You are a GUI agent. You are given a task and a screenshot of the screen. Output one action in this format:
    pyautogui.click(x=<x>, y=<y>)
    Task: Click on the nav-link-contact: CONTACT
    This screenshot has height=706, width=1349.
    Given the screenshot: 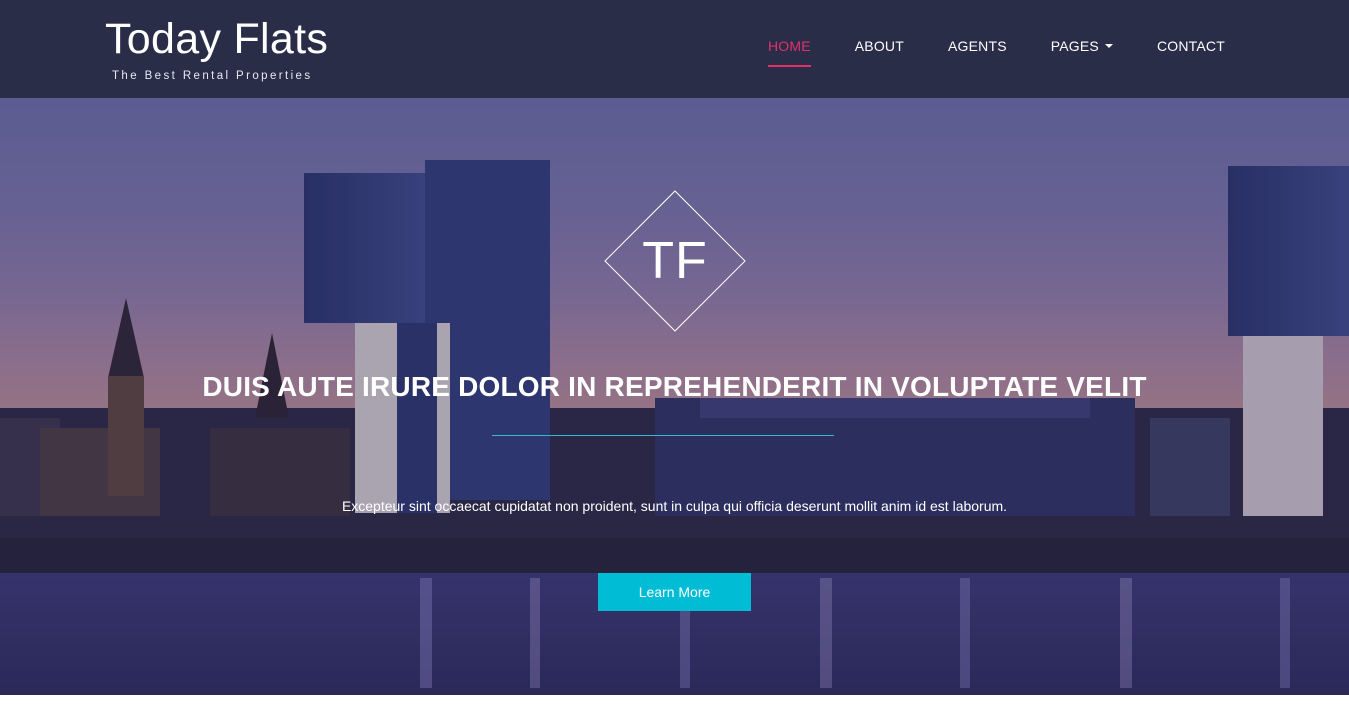 What is the action you would take?
    pyautogui.click(x=1191, y=27)
    